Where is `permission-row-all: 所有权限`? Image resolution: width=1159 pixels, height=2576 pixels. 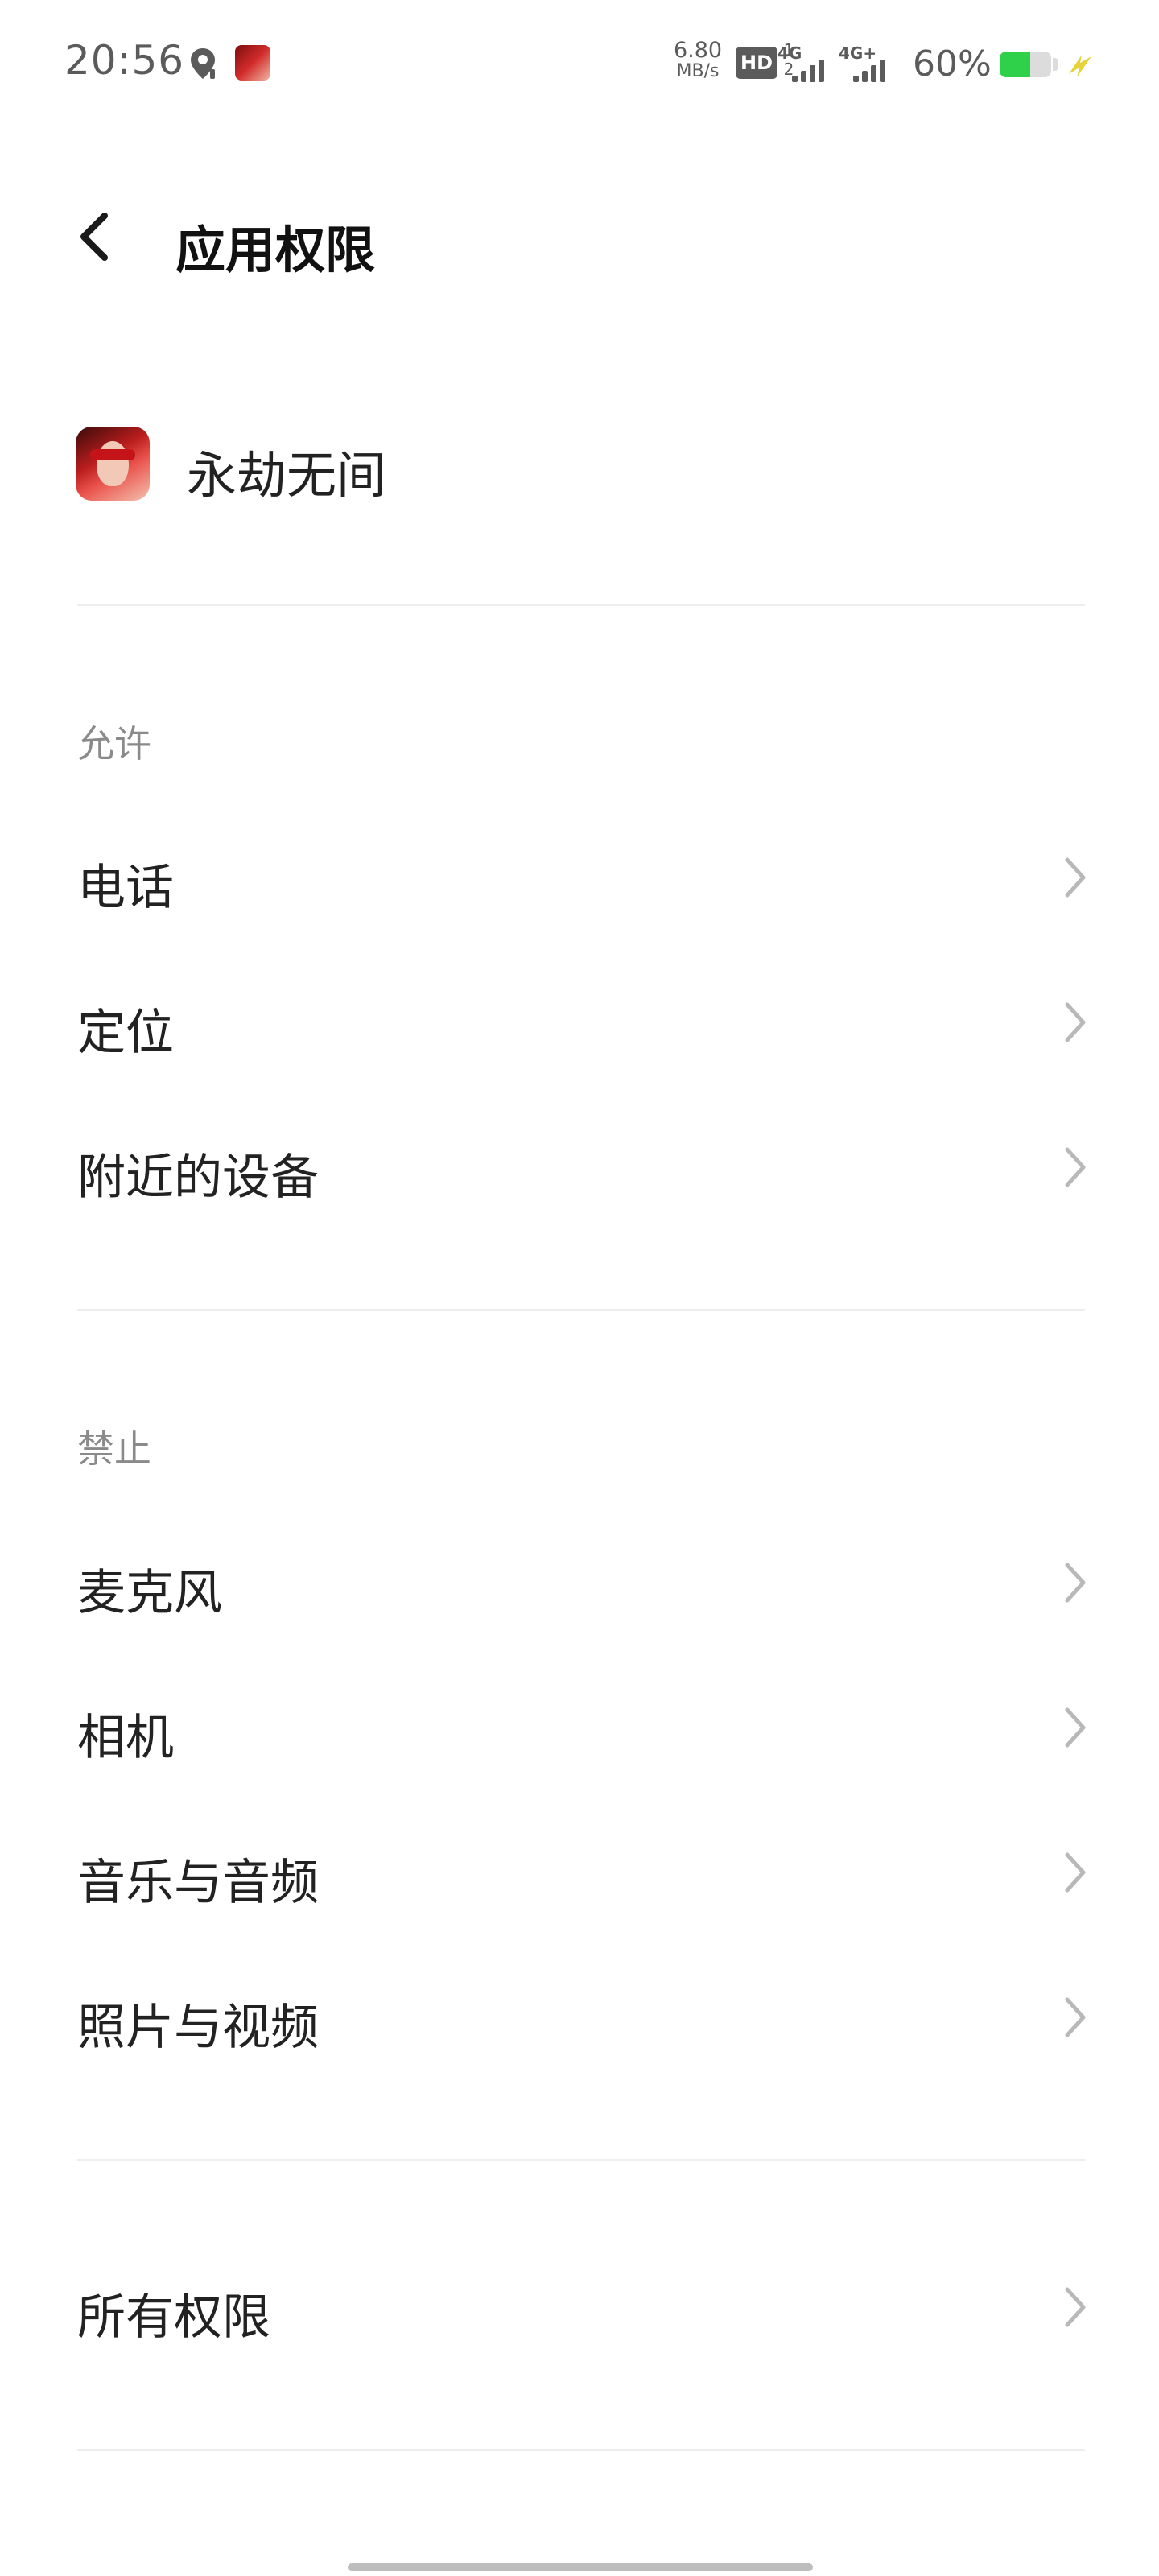
permission-row-all: 所有权限 is located at coordinates (579, 2304).